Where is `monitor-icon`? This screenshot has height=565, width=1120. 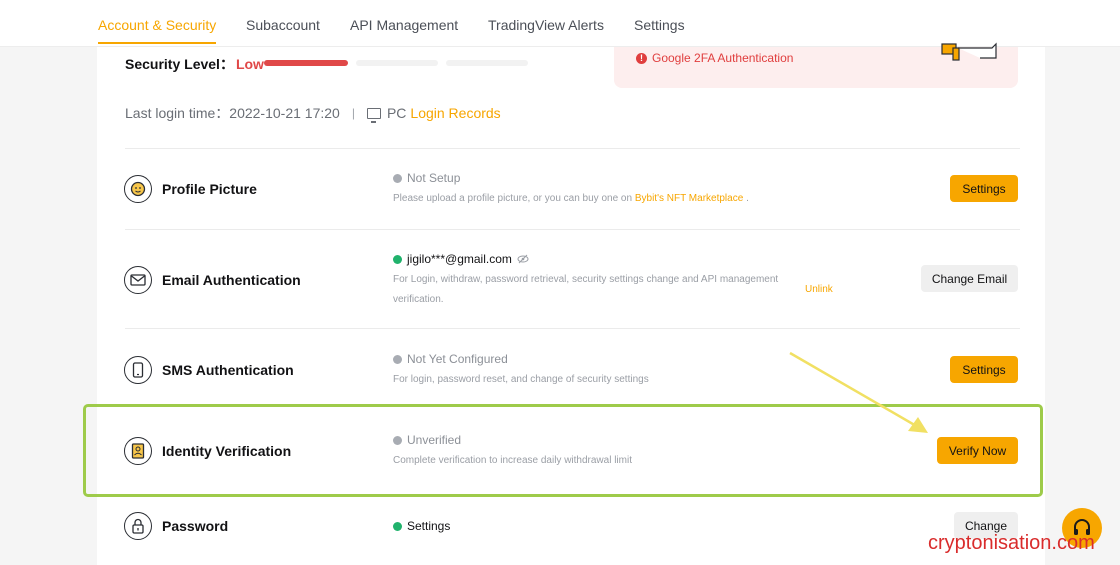 monitor-icon is located at coordinates (373, 115).